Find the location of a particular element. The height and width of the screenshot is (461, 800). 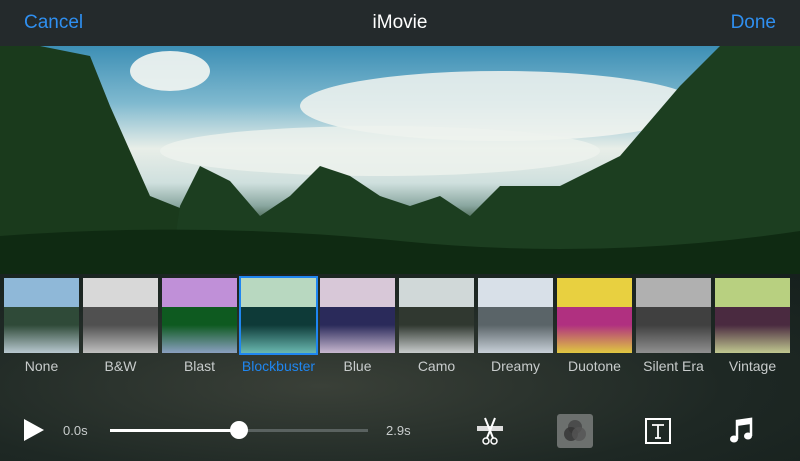

filter-label: Duotone is located at coordinates (594, 366).